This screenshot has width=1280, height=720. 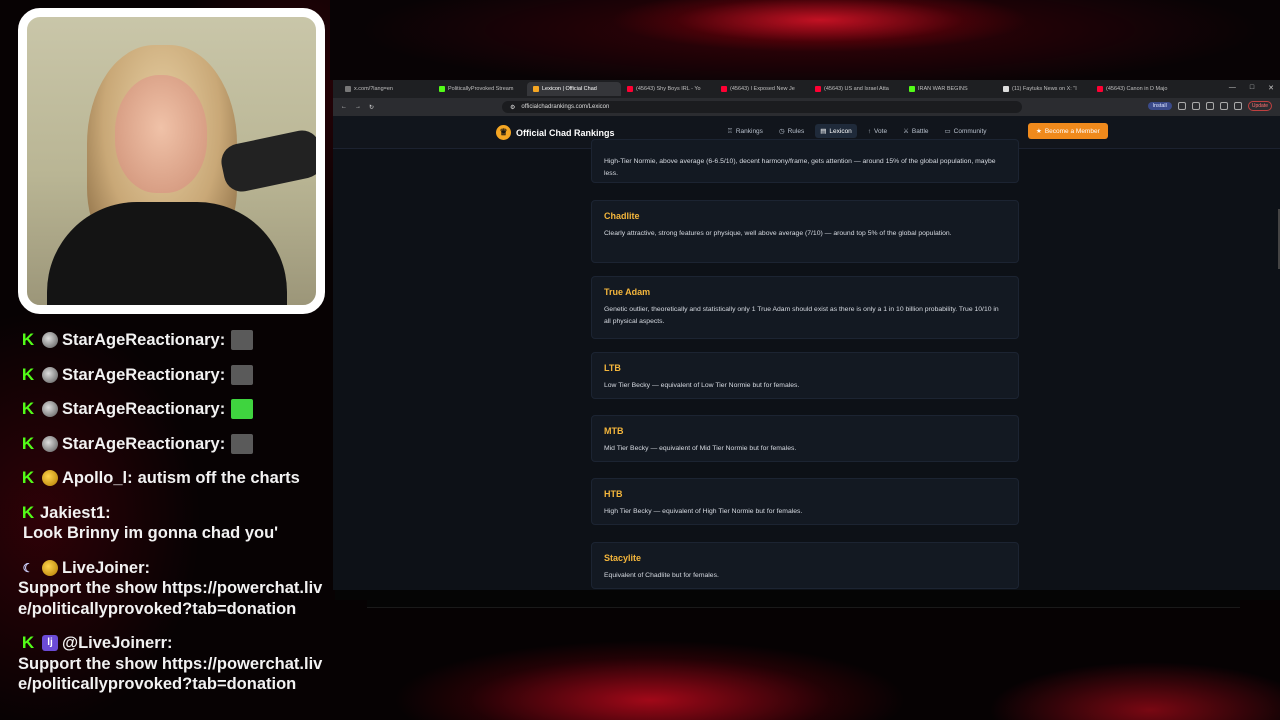 What do you see at coordinates (218, 478) in the screenshot?
I see `chat-text: autism off the charts` at bounding box center [218, 478].